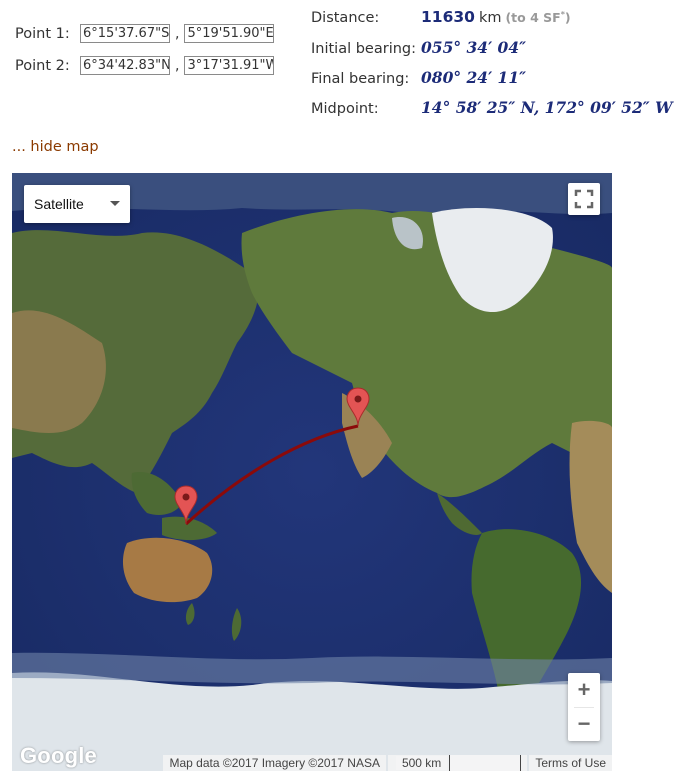 Image resolution: width=685 pixels, height=771 pixels. Describe the element at coordinates (345, 18) in the screenshot. I see `distance-label: Distance:` at that location.